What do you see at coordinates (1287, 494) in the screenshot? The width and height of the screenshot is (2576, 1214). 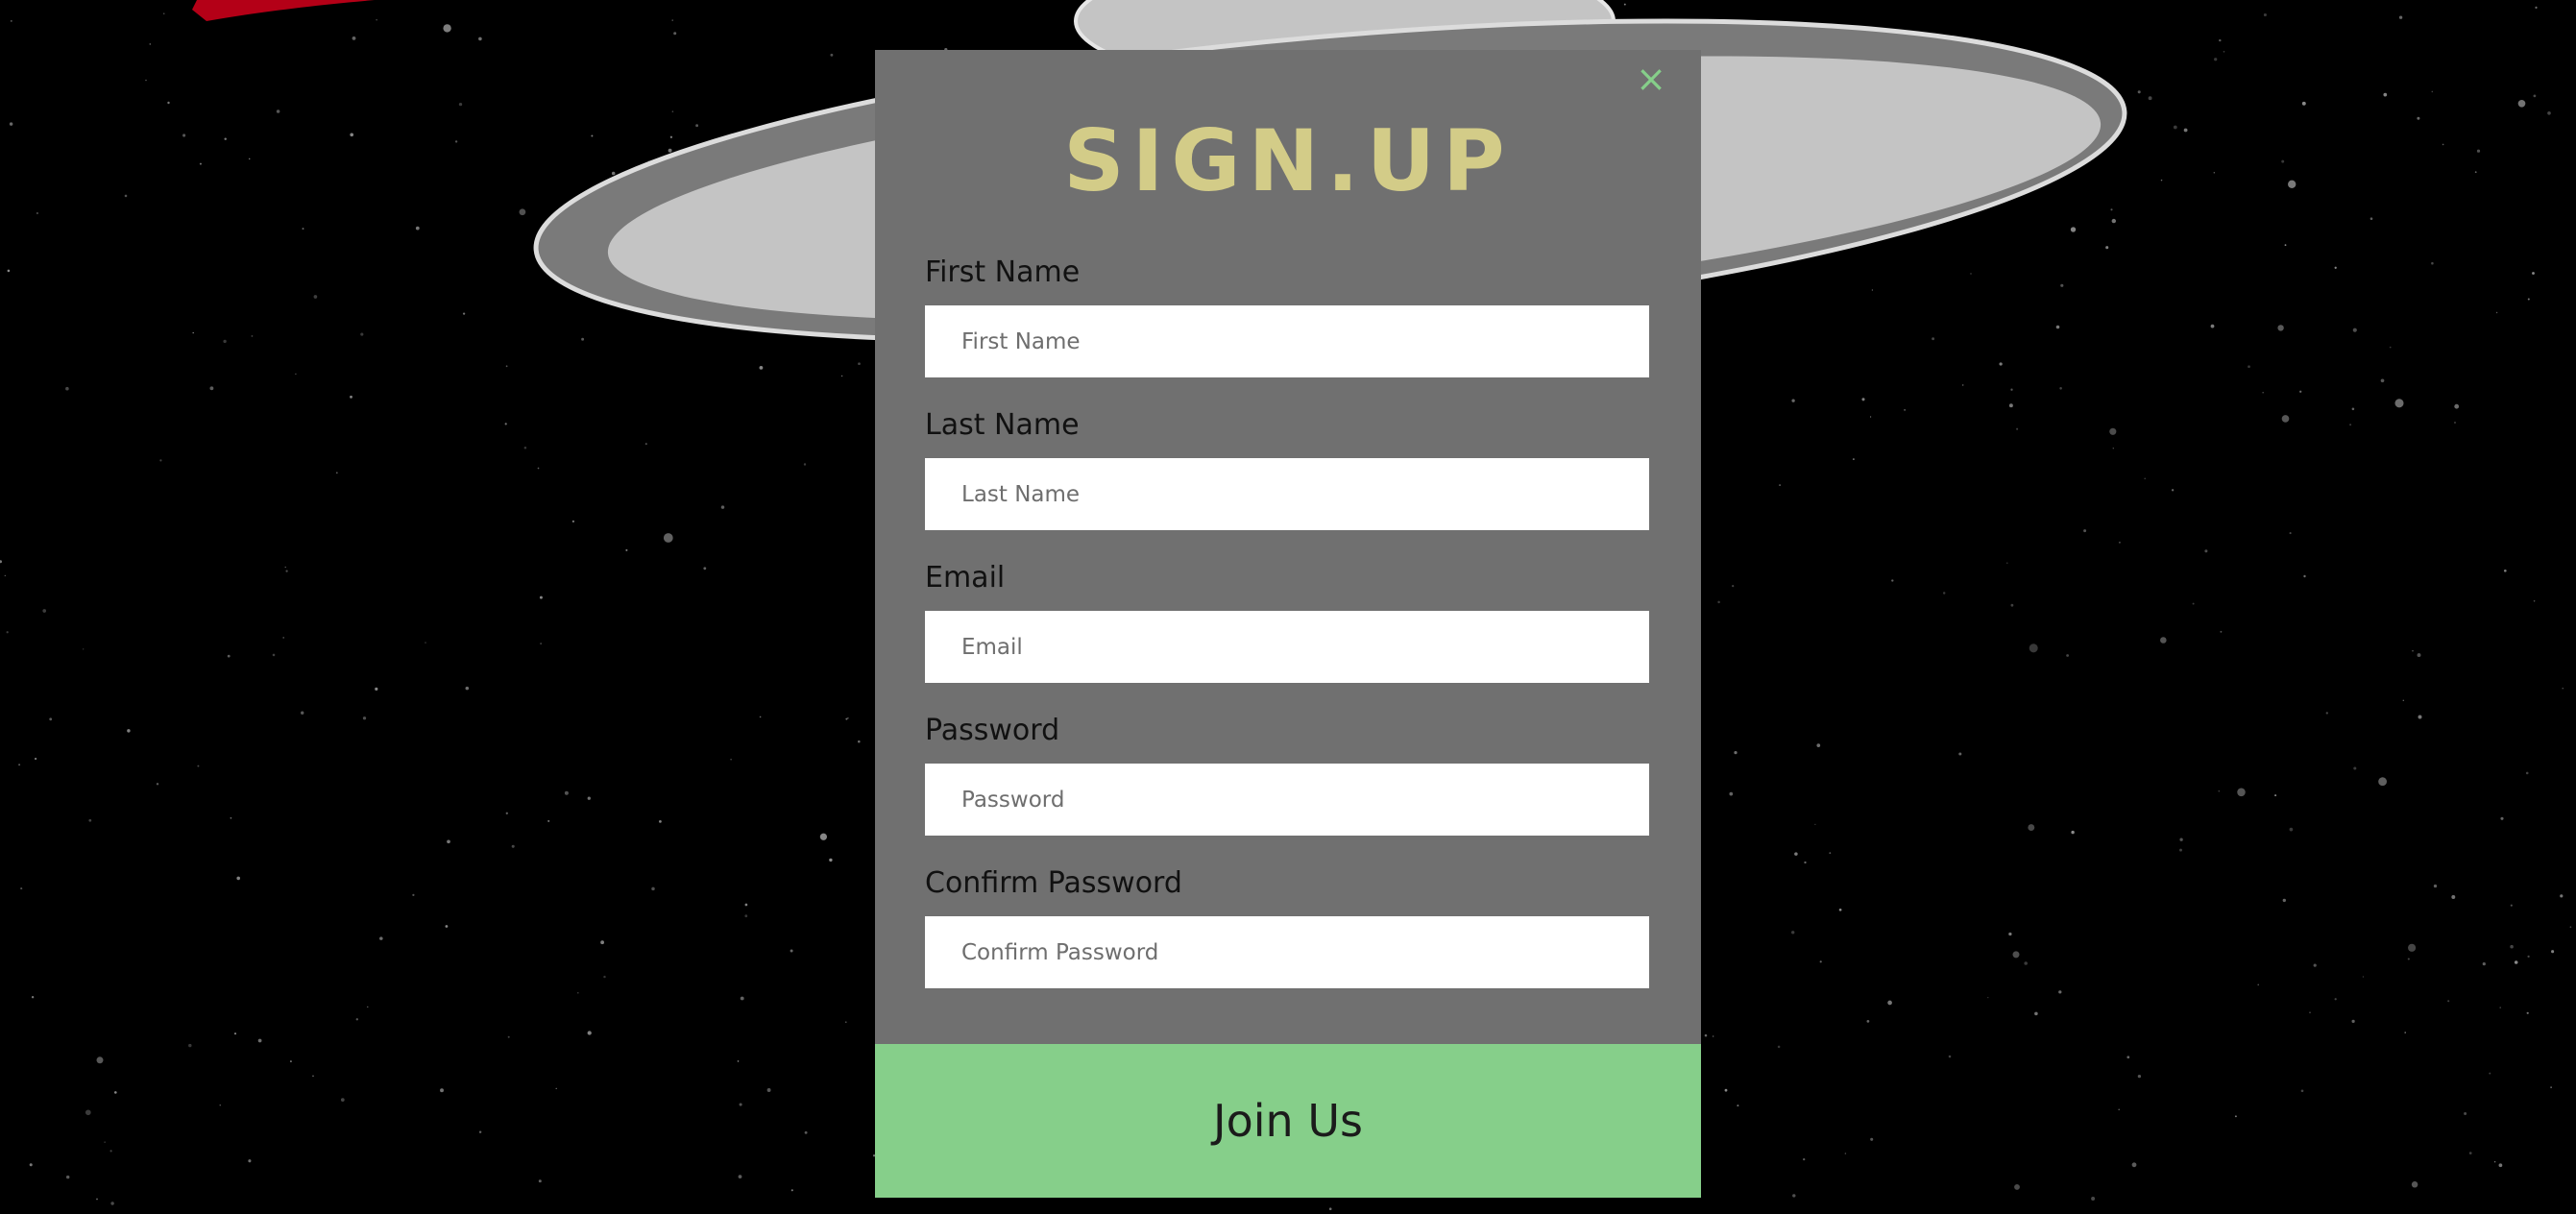 I see `last-name-input` at bounding box center [1287, 494].